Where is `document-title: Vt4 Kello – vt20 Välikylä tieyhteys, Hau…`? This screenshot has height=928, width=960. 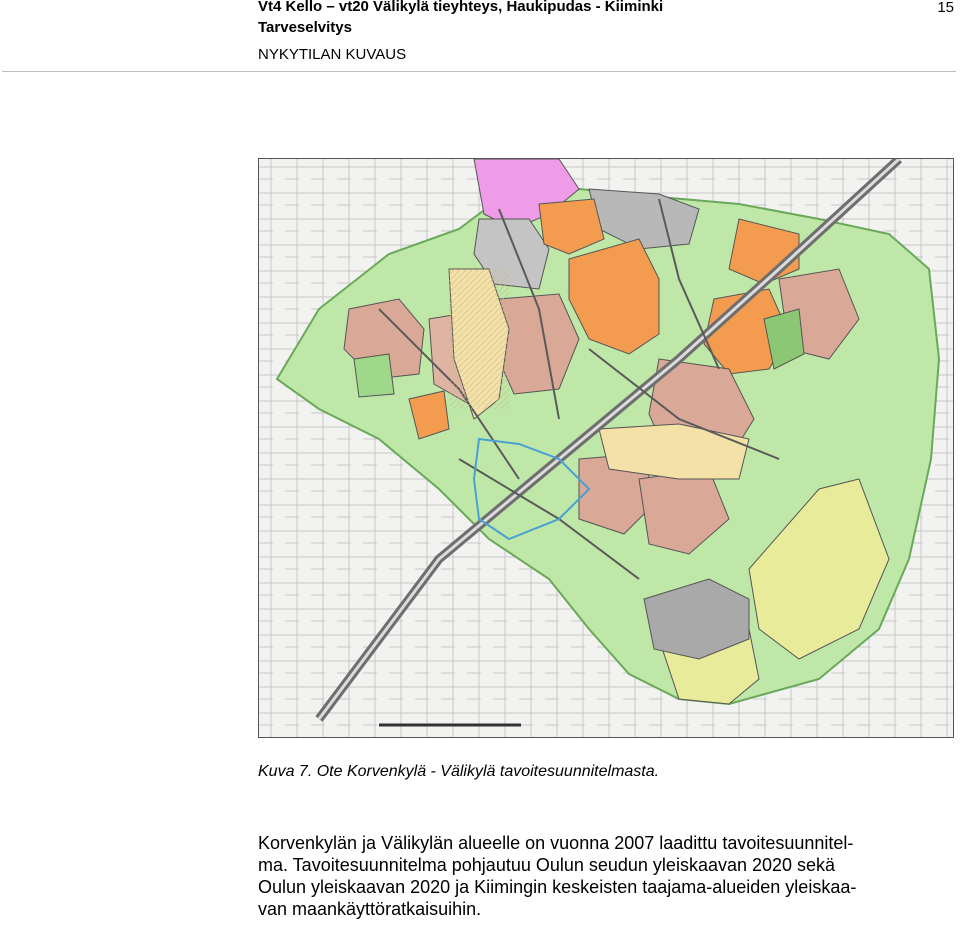 document-title: Vt4 Kello – vt20 Välikylä tieyhteys, Hau… is located at coordinates (461, 7).